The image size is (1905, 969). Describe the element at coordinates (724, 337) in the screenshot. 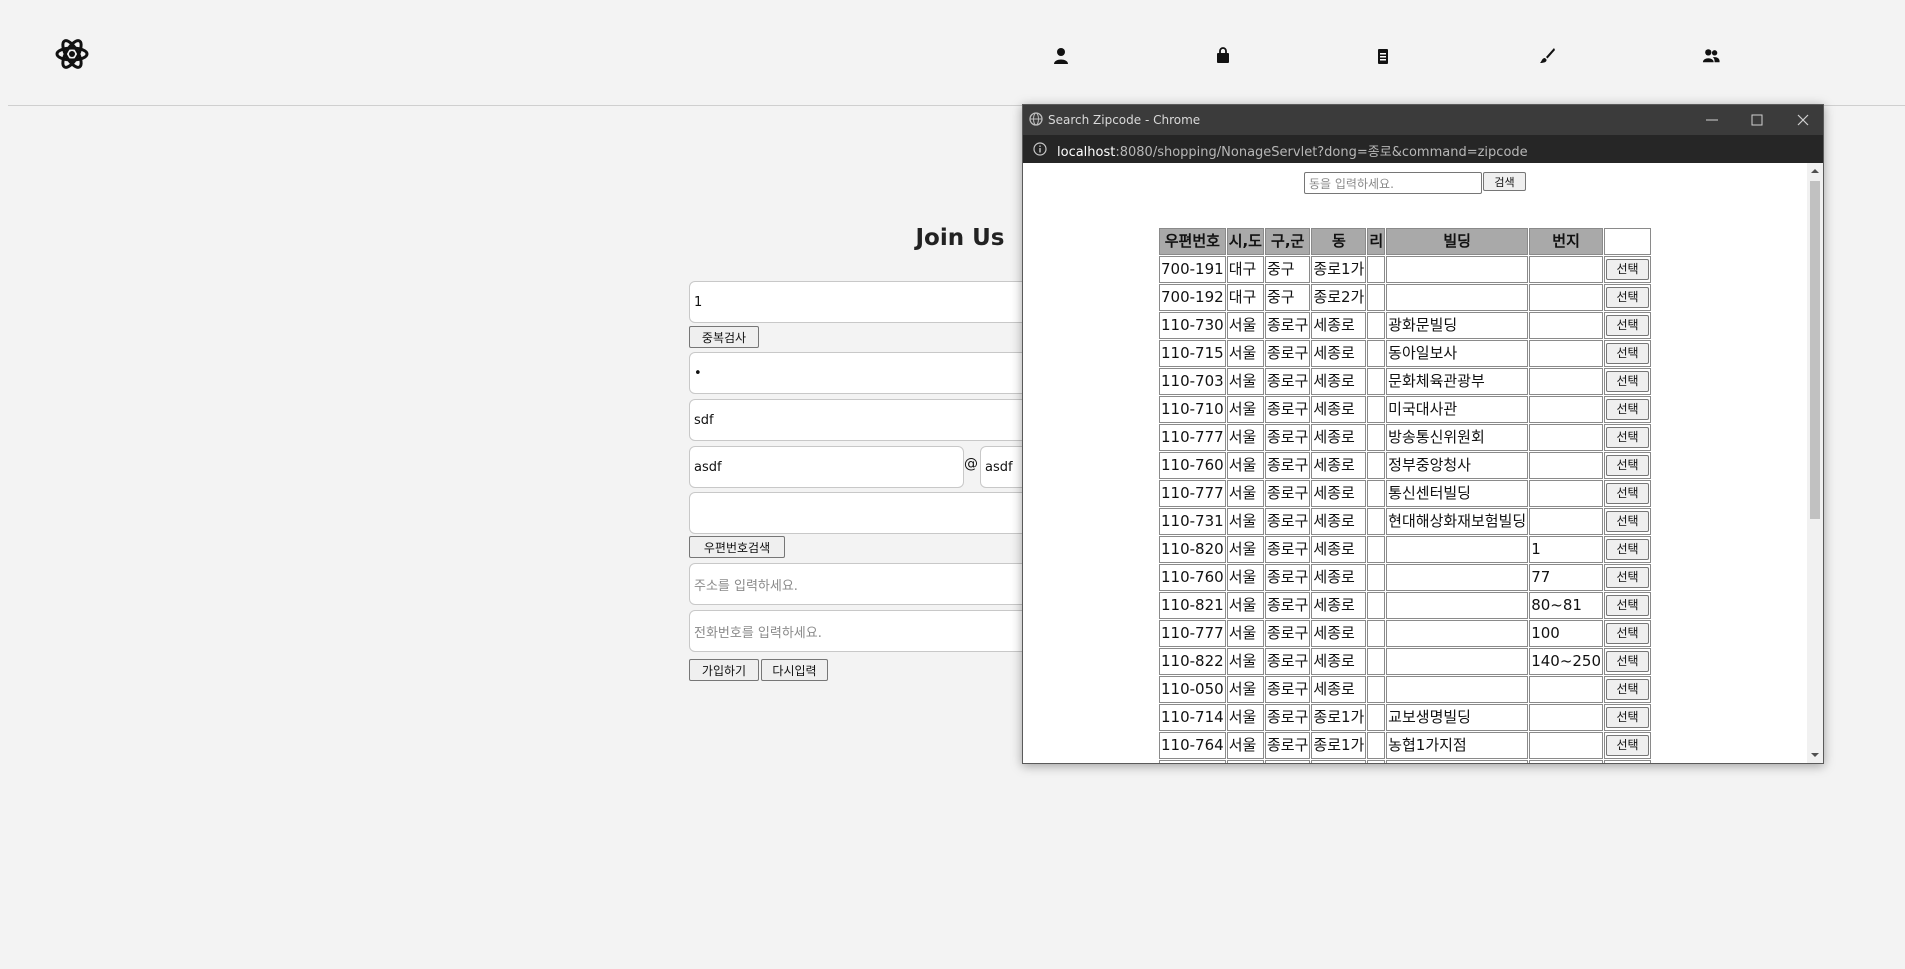

I see `duplicate-check-button: 중복검사` at that location.